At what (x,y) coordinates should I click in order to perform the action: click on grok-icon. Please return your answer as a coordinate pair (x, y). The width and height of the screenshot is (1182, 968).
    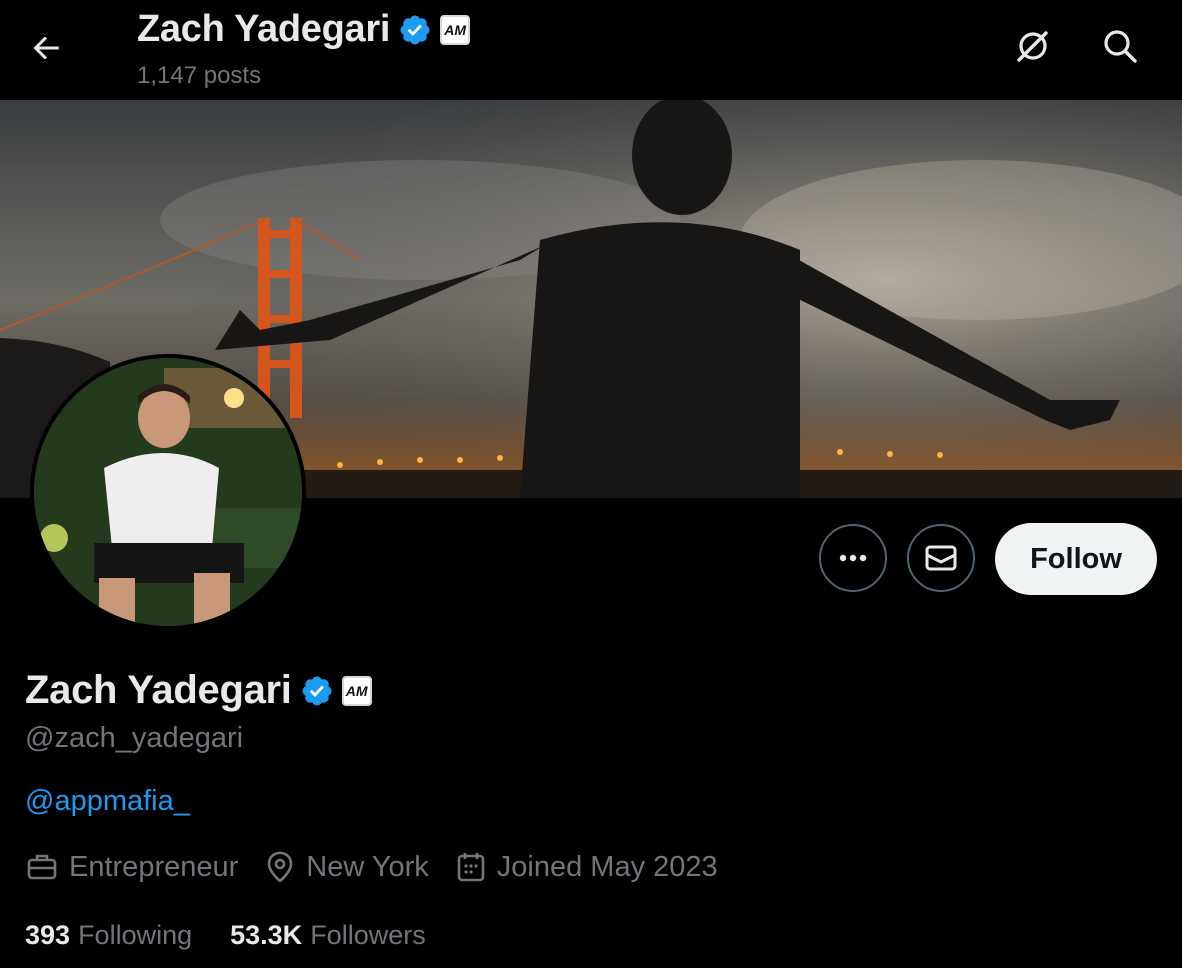
    Looking at the image, I should click on (1032, 46).